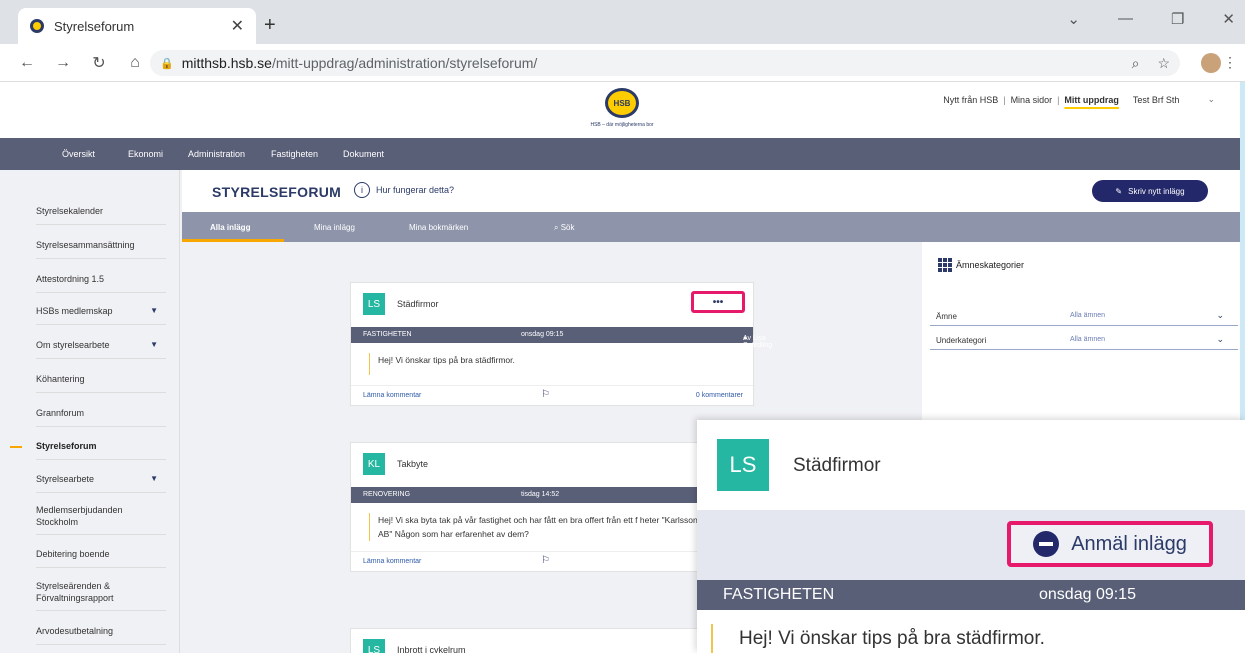 The height and width of the screenshot is (653, 1245). What do you see at coordinates (216, 154) in the screenshot?
I see `nav-administration: Administration` at bounding box center [216, 154].